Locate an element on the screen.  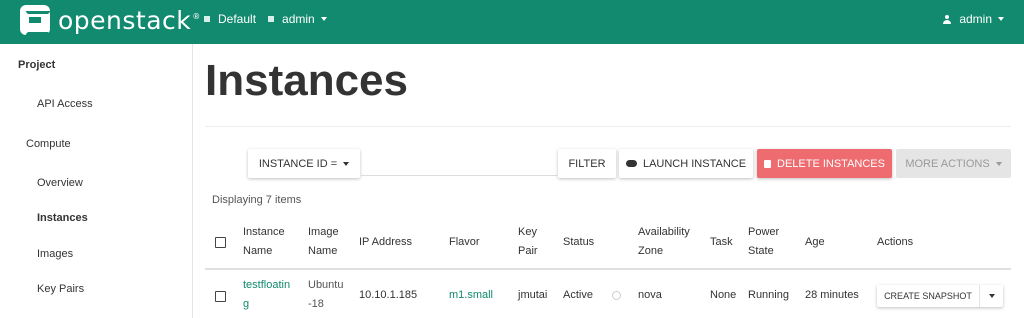
create-snapshot-button: CREATE SNAPSHOT is located at coordinates (928, 296).